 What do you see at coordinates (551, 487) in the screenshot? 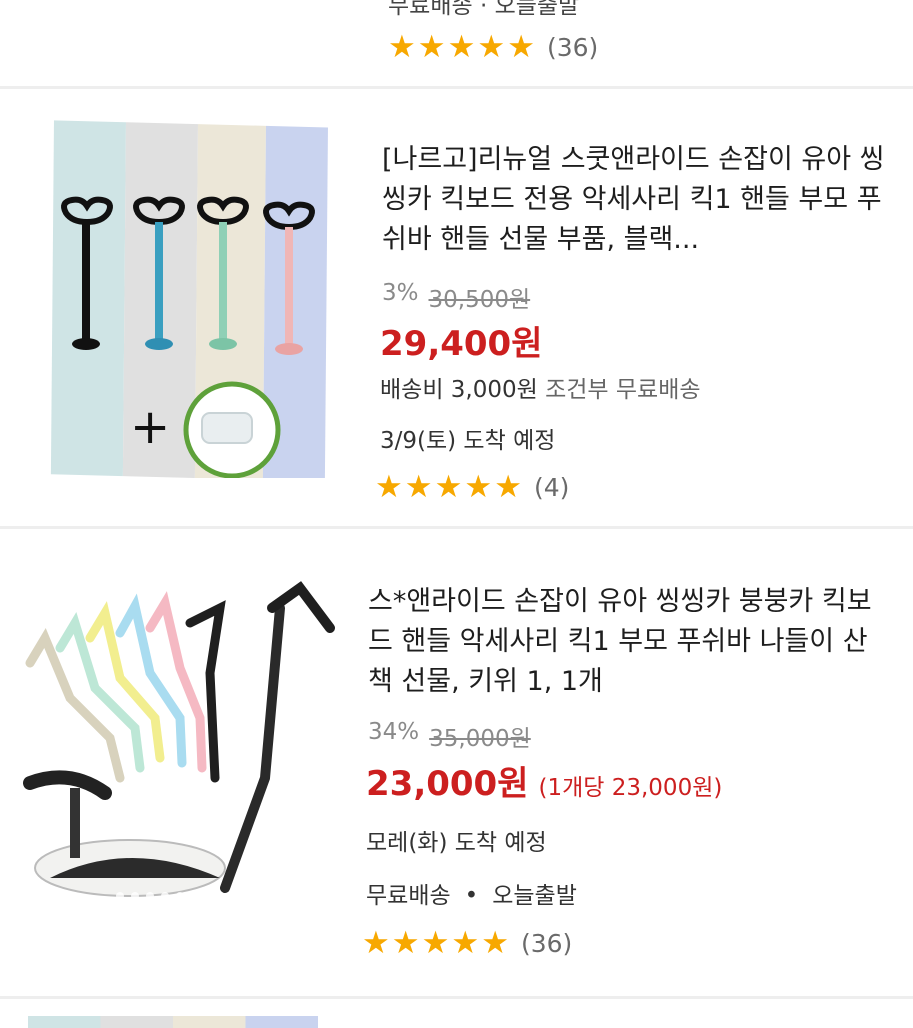
I see `review-count: (4)` at bounding box center [551, 487].